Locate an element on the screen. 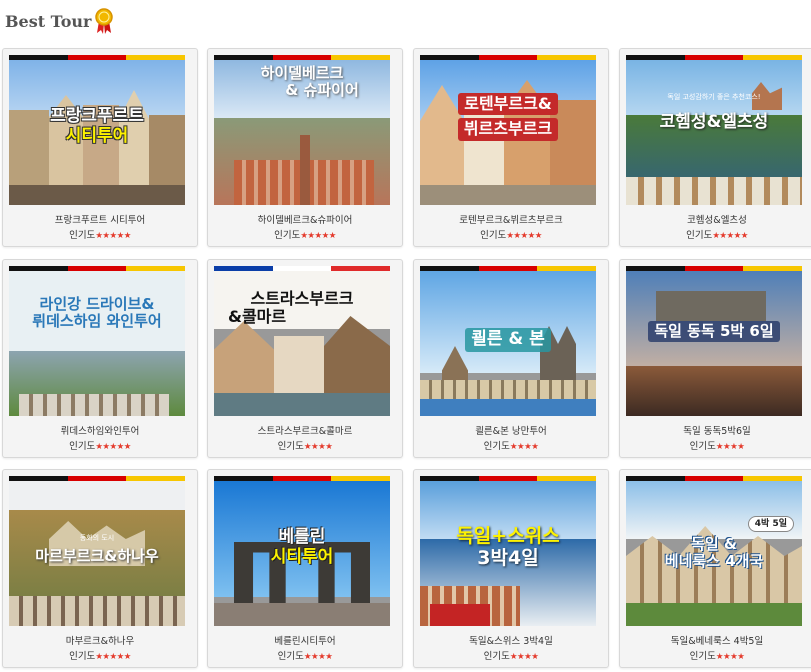  tour-photo: 독일+스위스 3박4일 is located at coordinates (508, 551).